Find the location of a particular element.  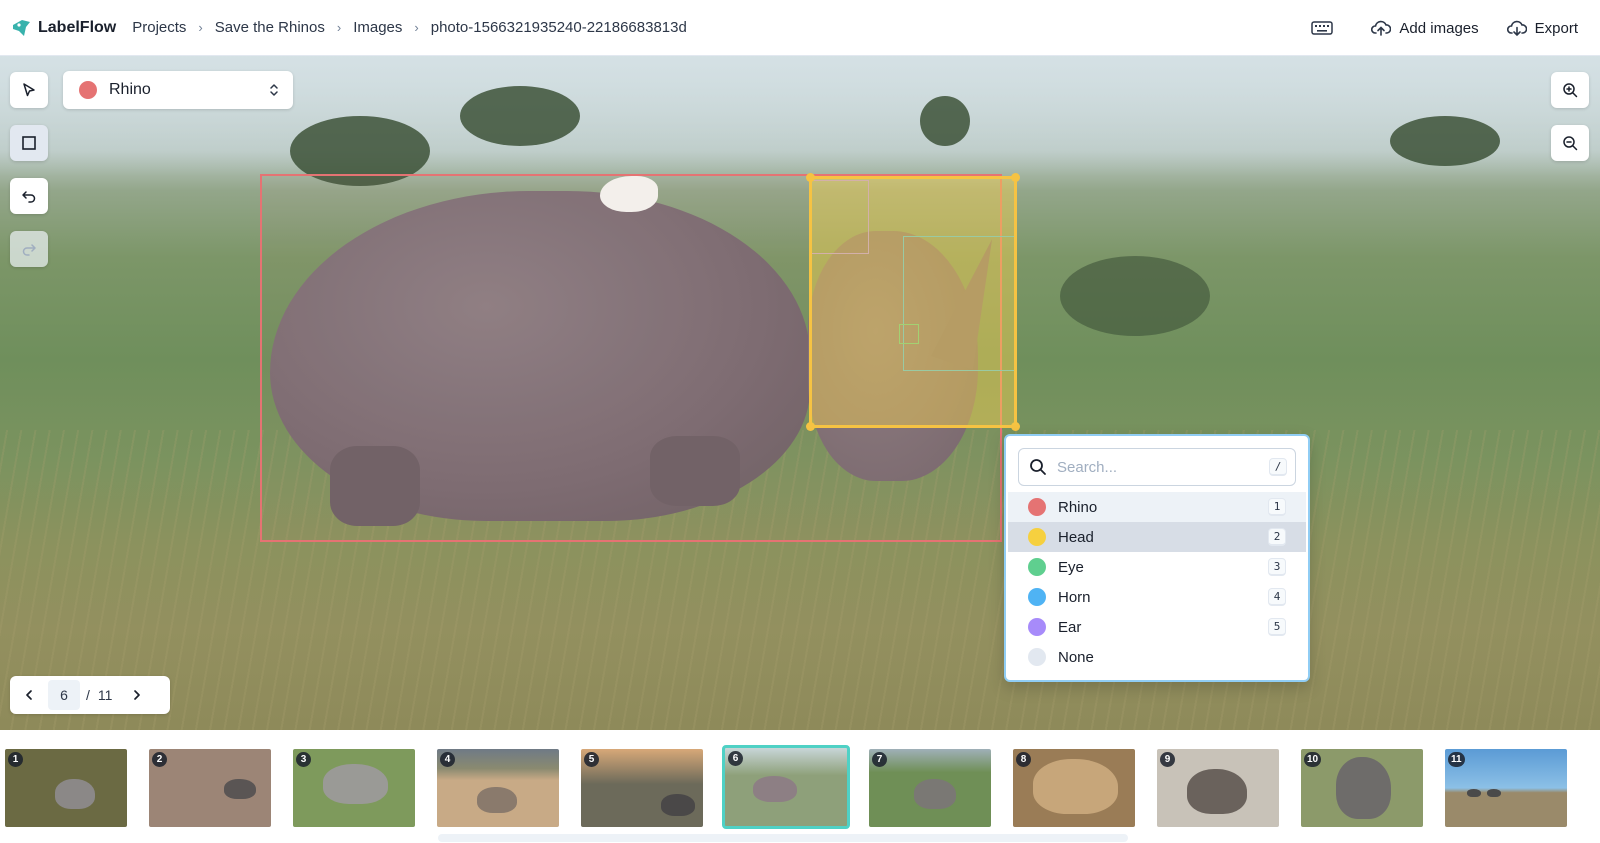

square-icon is located at coordinates (29, 143).